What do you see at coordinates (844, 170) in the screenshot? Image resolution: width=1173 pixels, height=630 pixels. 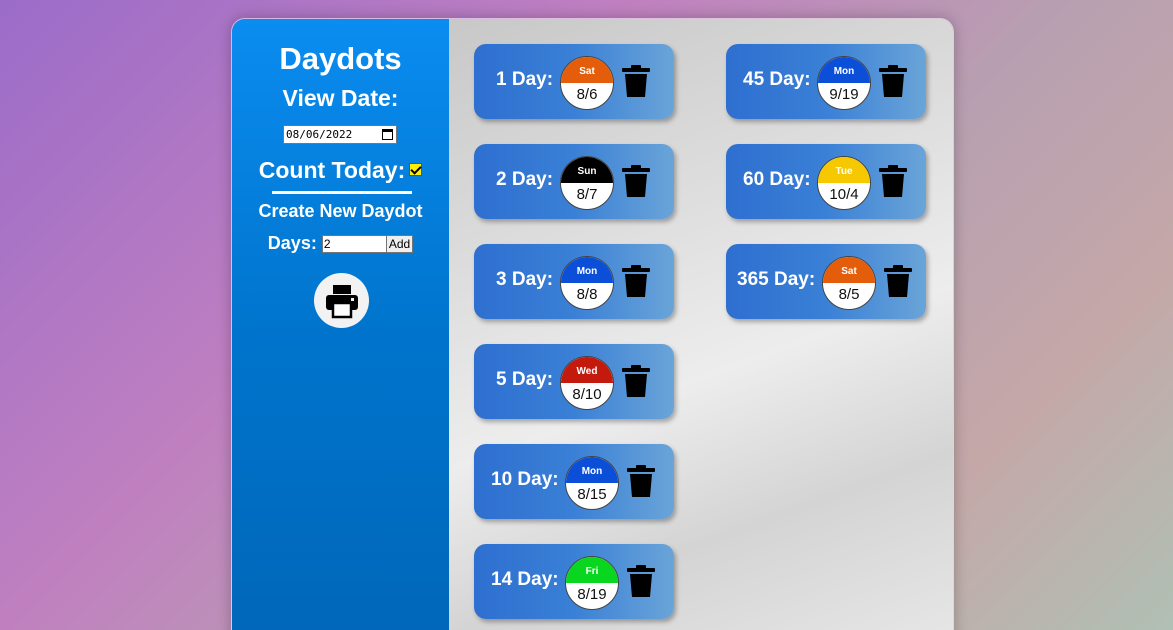 I see `daydot-weekday: Tue` at bounding box center [844, 170].